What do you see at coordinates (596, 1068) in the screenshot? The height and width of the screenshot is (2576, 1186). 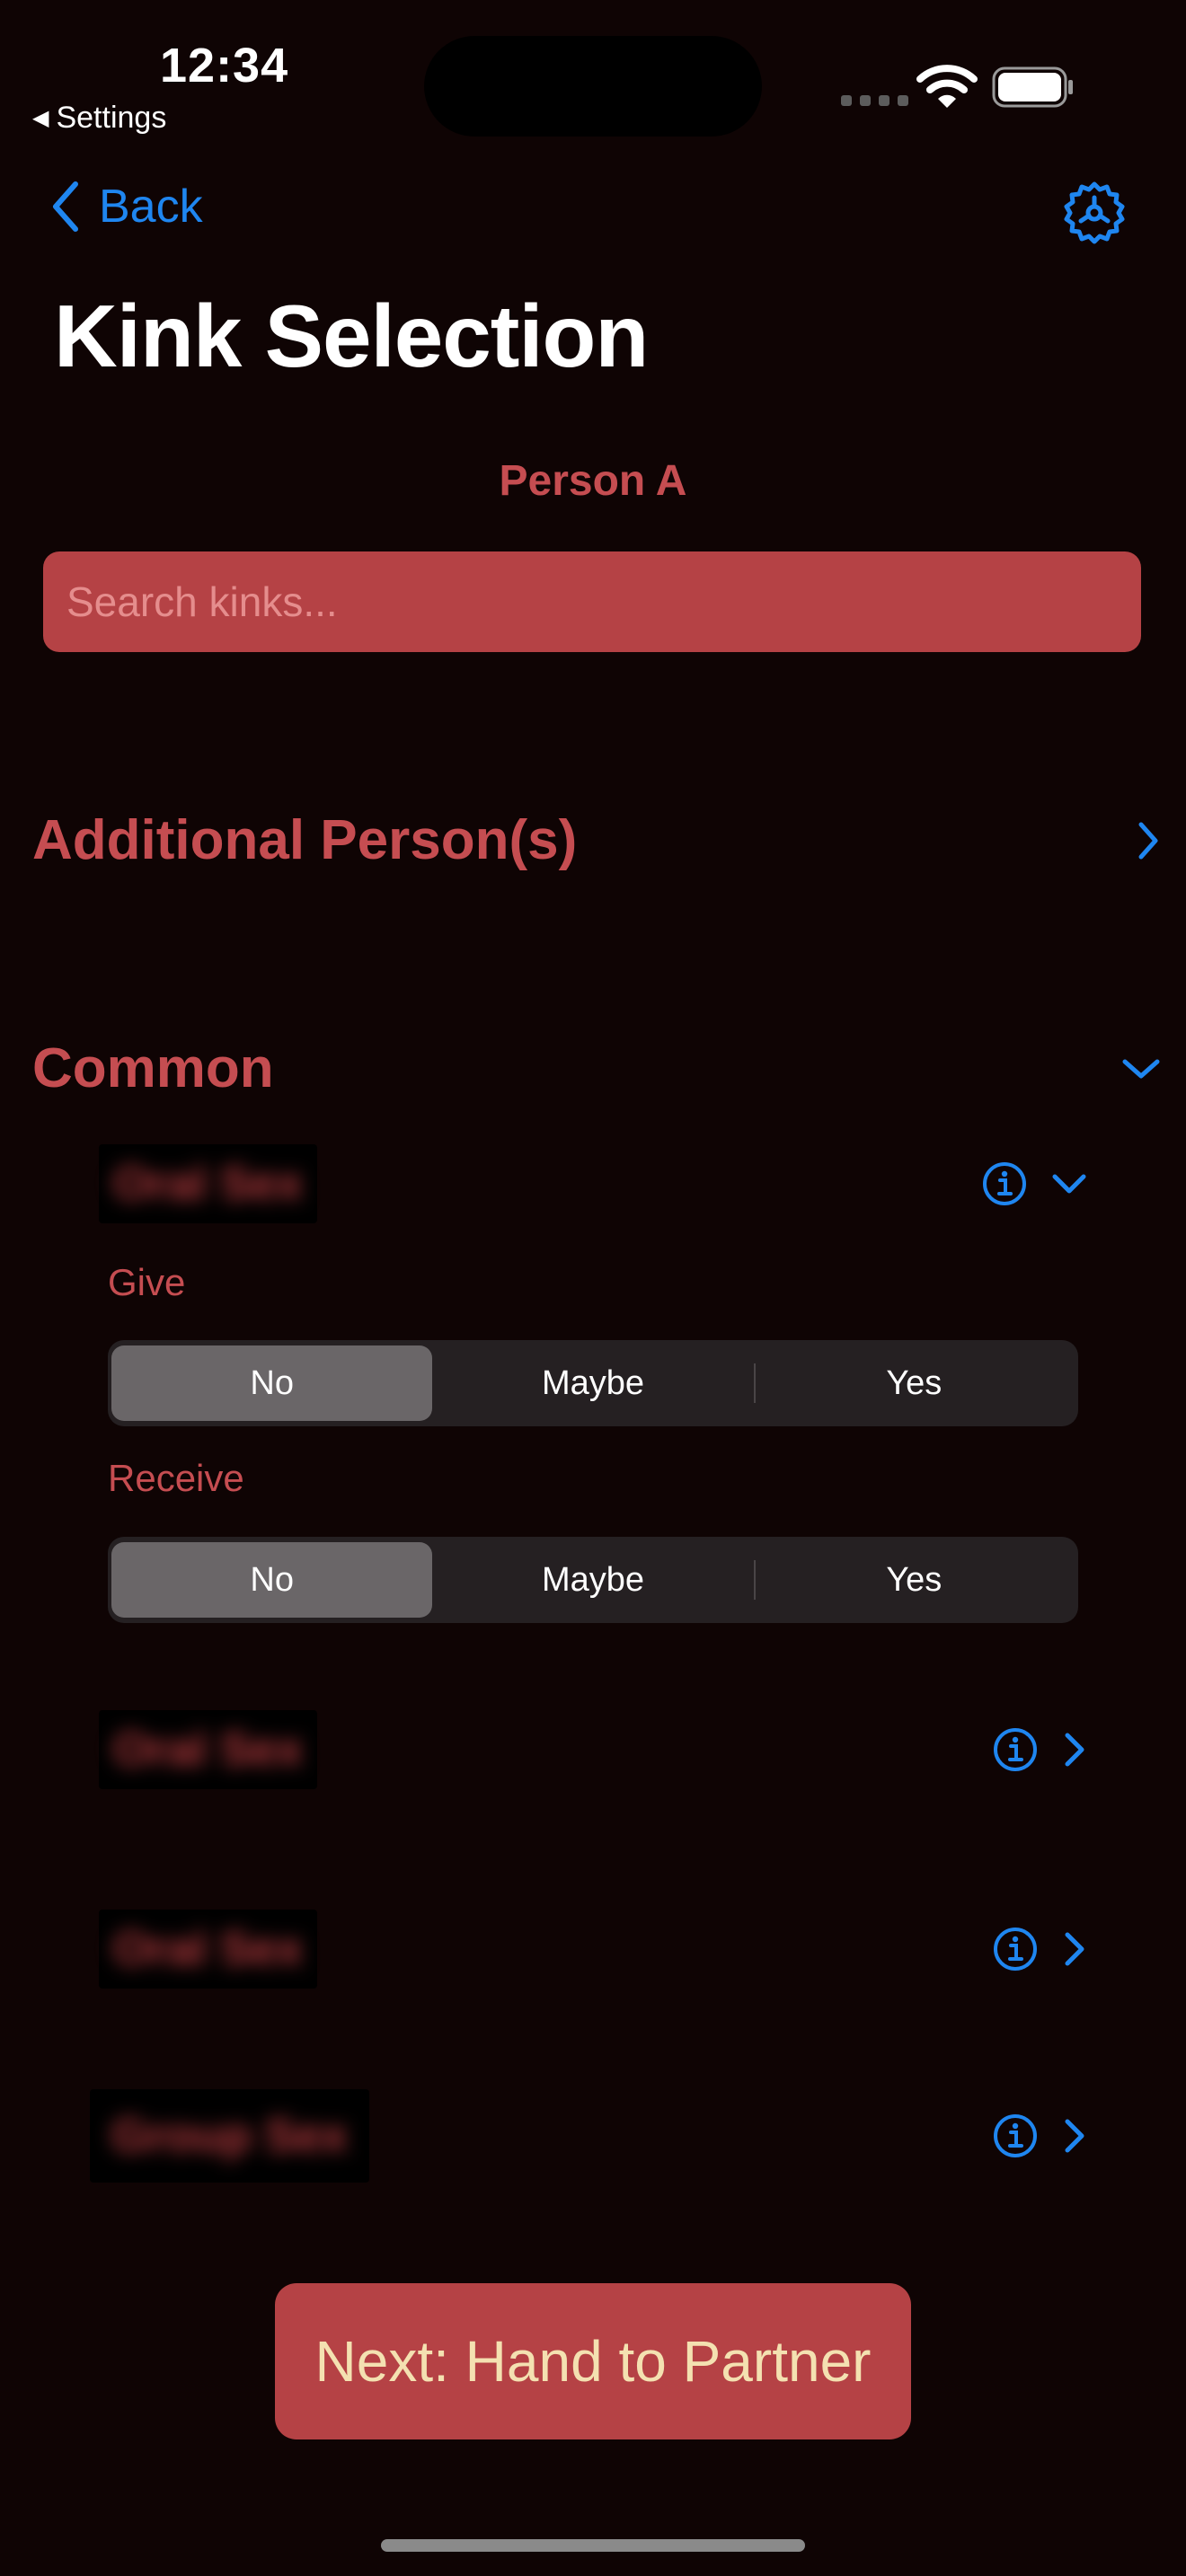 I see `section-common: Common` at bounding box center [596, 1068].